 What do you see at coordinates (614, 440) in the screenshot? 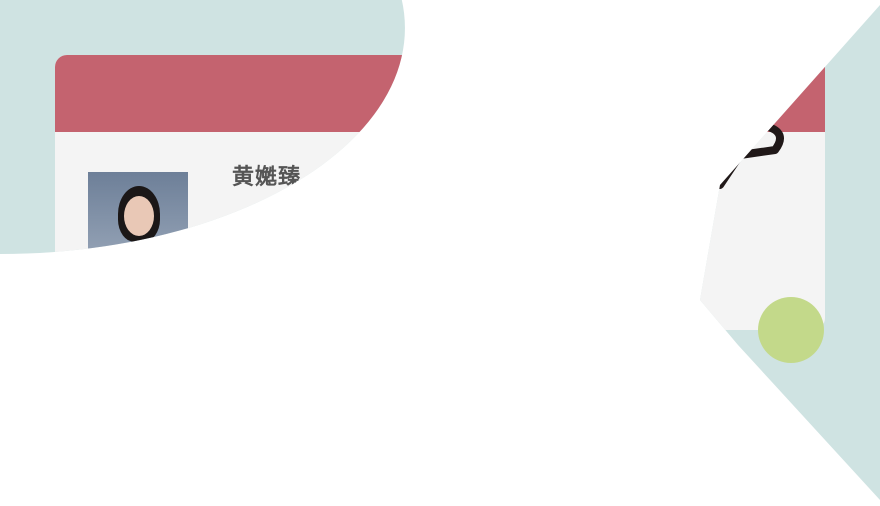
I see `right-section-heading: コーディネ` at bounding box center [614, 440].